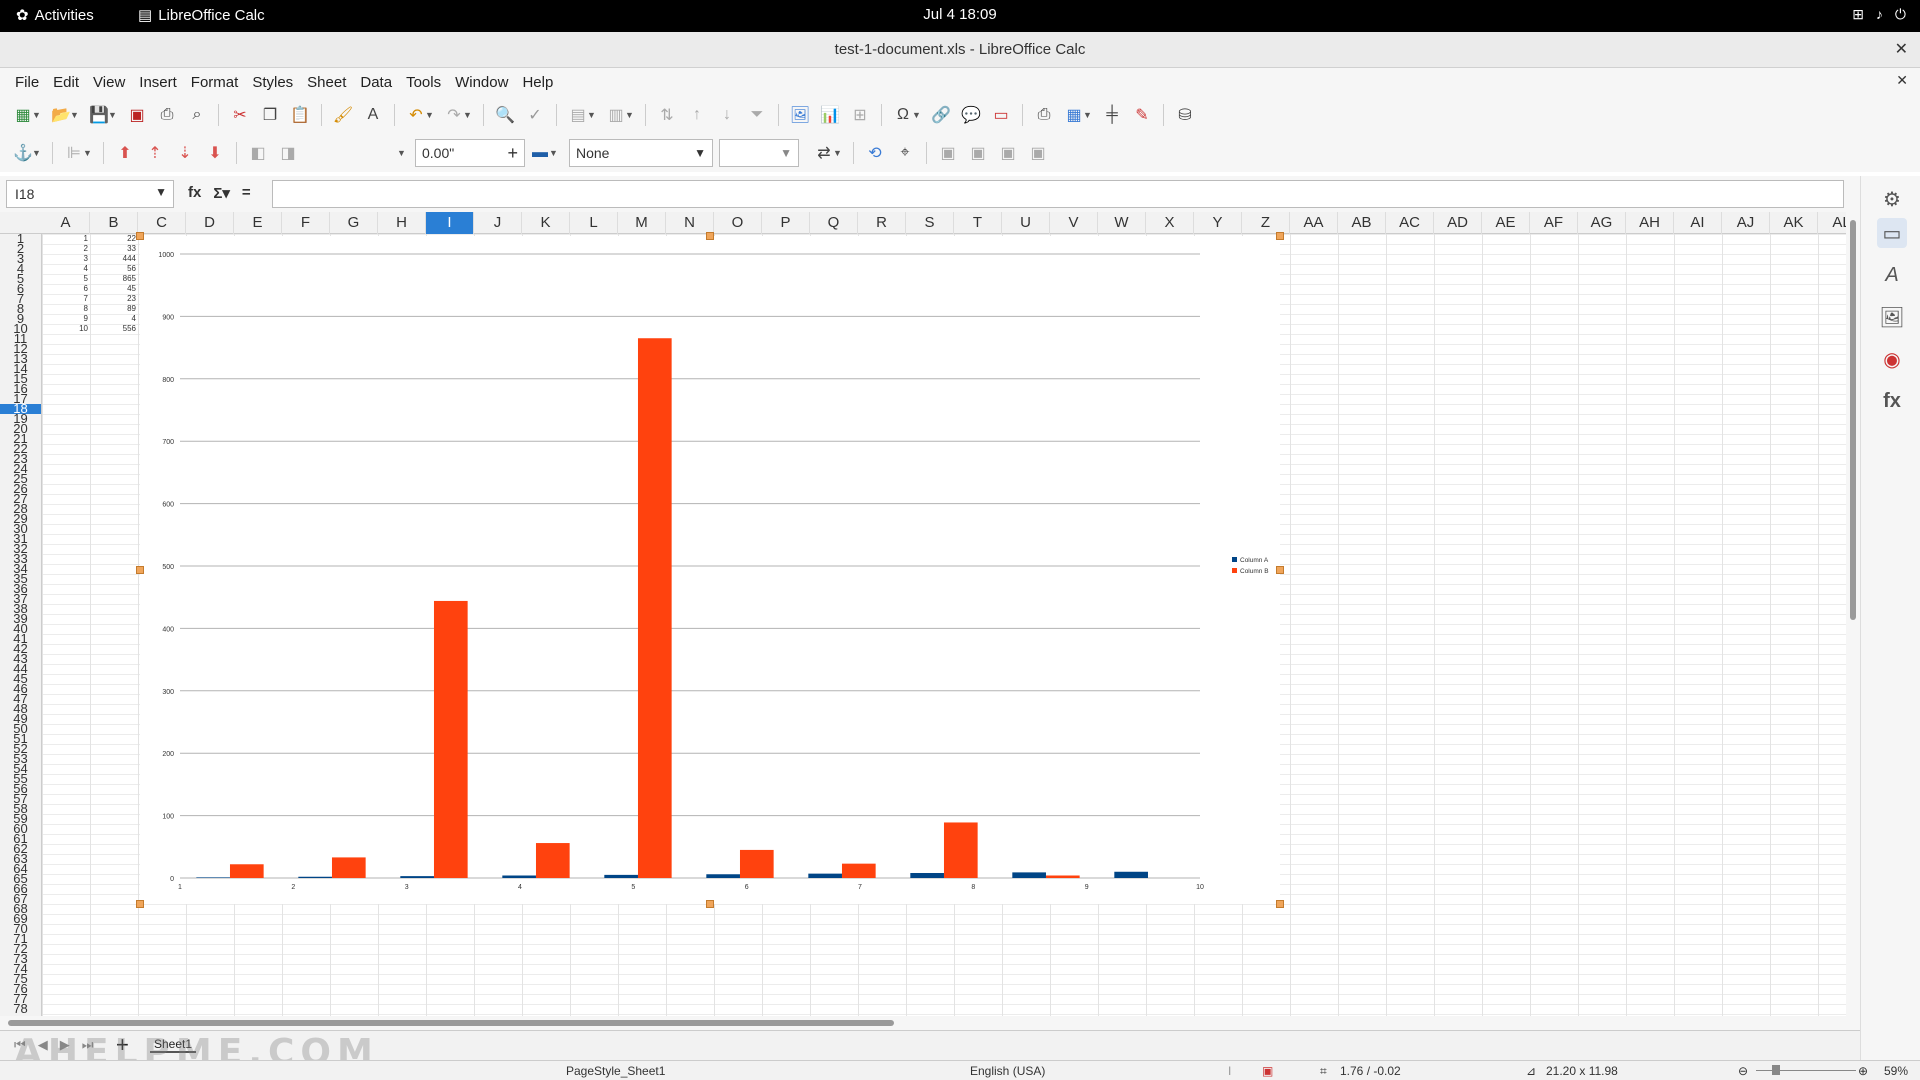 The image size is (1920, 1080). What do you see at coordinates (125, 153) in the screenshot?
I see `bring-to-front-icon: ⬆` at bounding box center [125, 153].